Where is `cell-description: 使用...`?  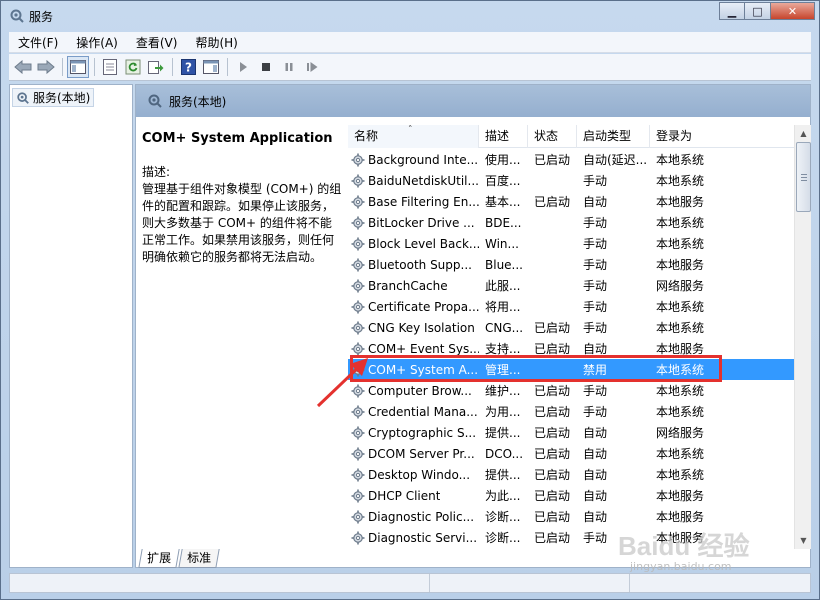 cell-description: 使用... is located at coordinates (503, 160).